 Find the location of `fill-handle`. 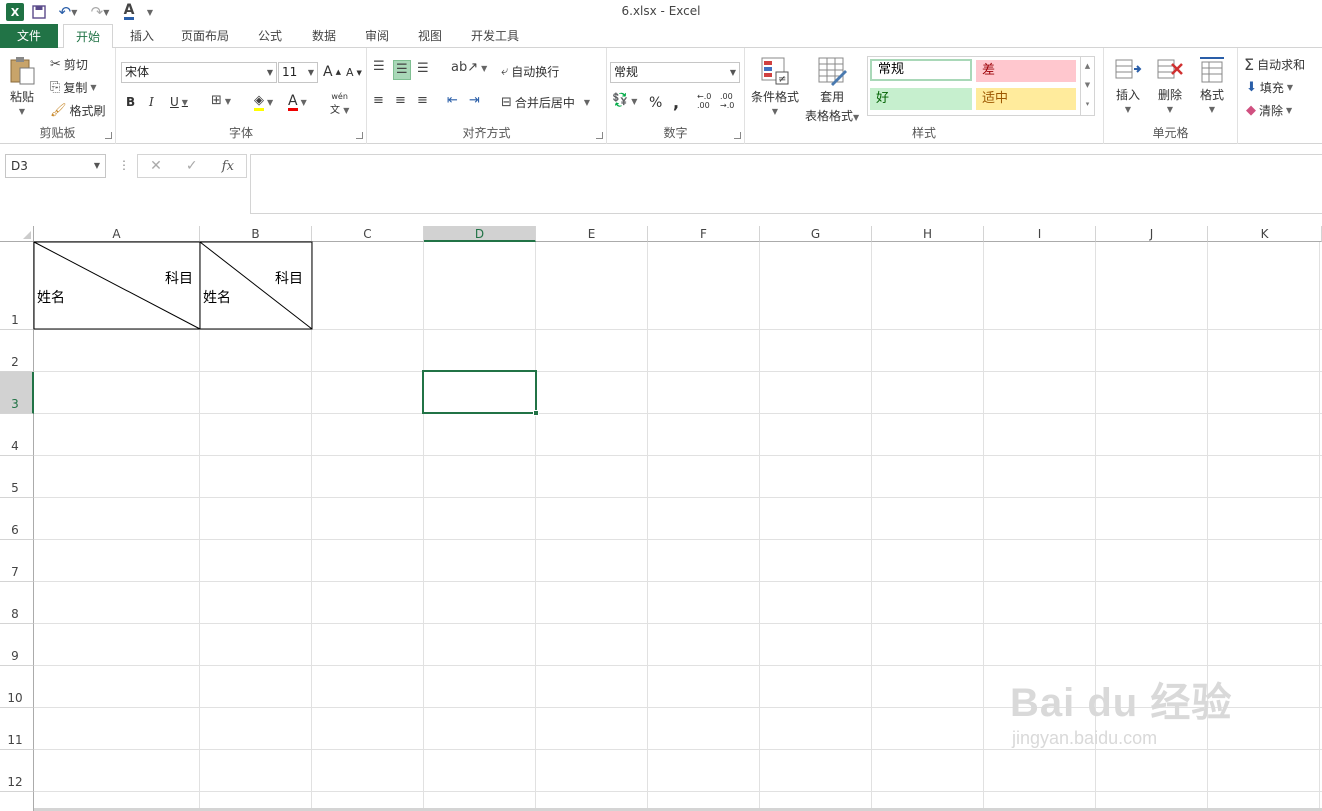

fill-handle is located at coordinates (536, 413).